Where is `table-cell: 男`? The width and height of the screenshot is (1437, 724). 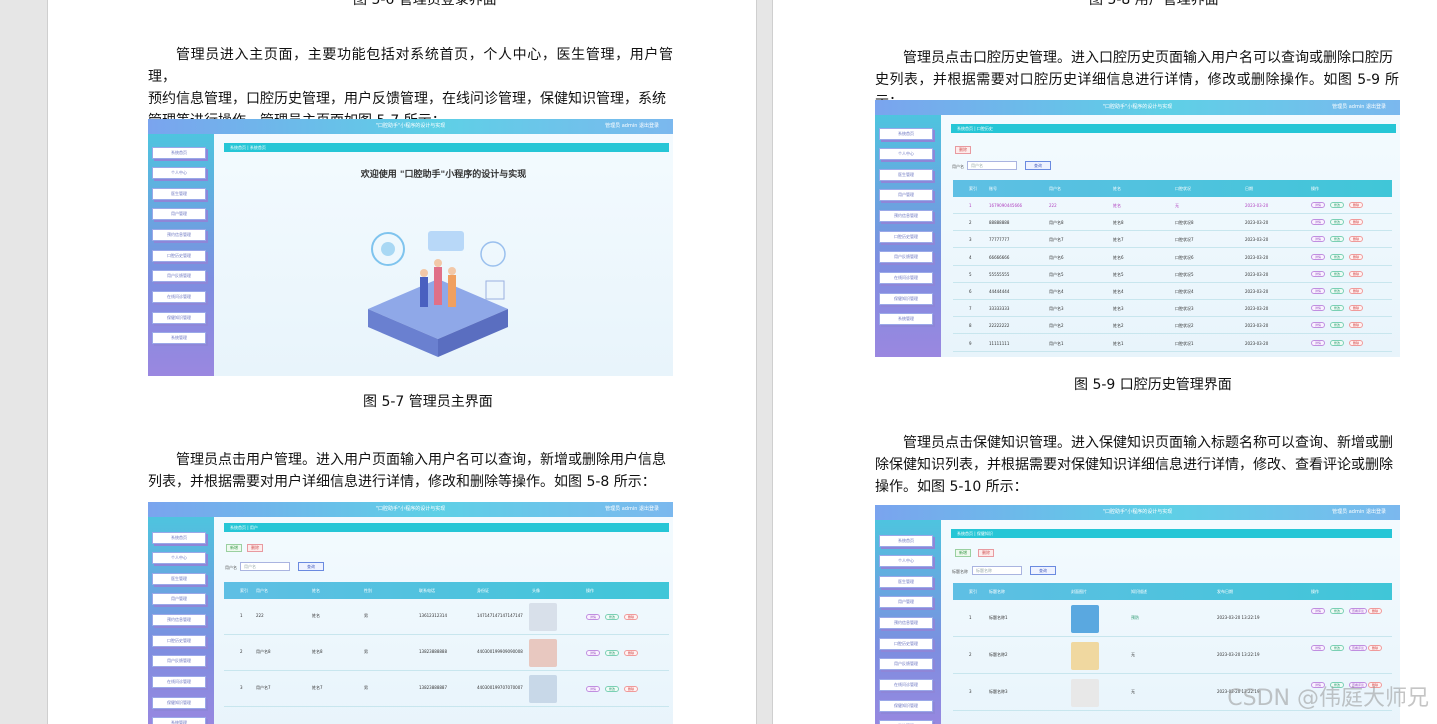
table-cell: 男 is located at coordinates (366, 615).